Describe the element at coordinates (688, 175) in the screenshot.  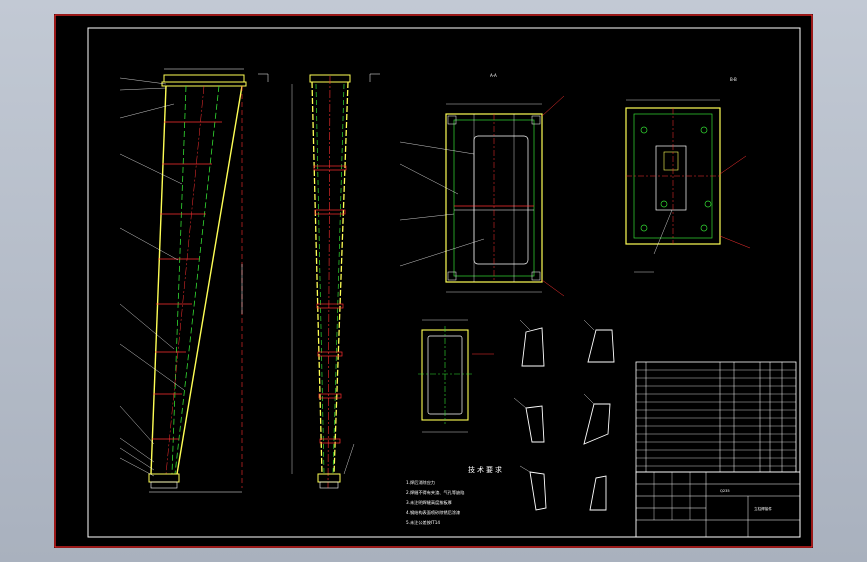
I see `section-b-view: B-B` at that location.